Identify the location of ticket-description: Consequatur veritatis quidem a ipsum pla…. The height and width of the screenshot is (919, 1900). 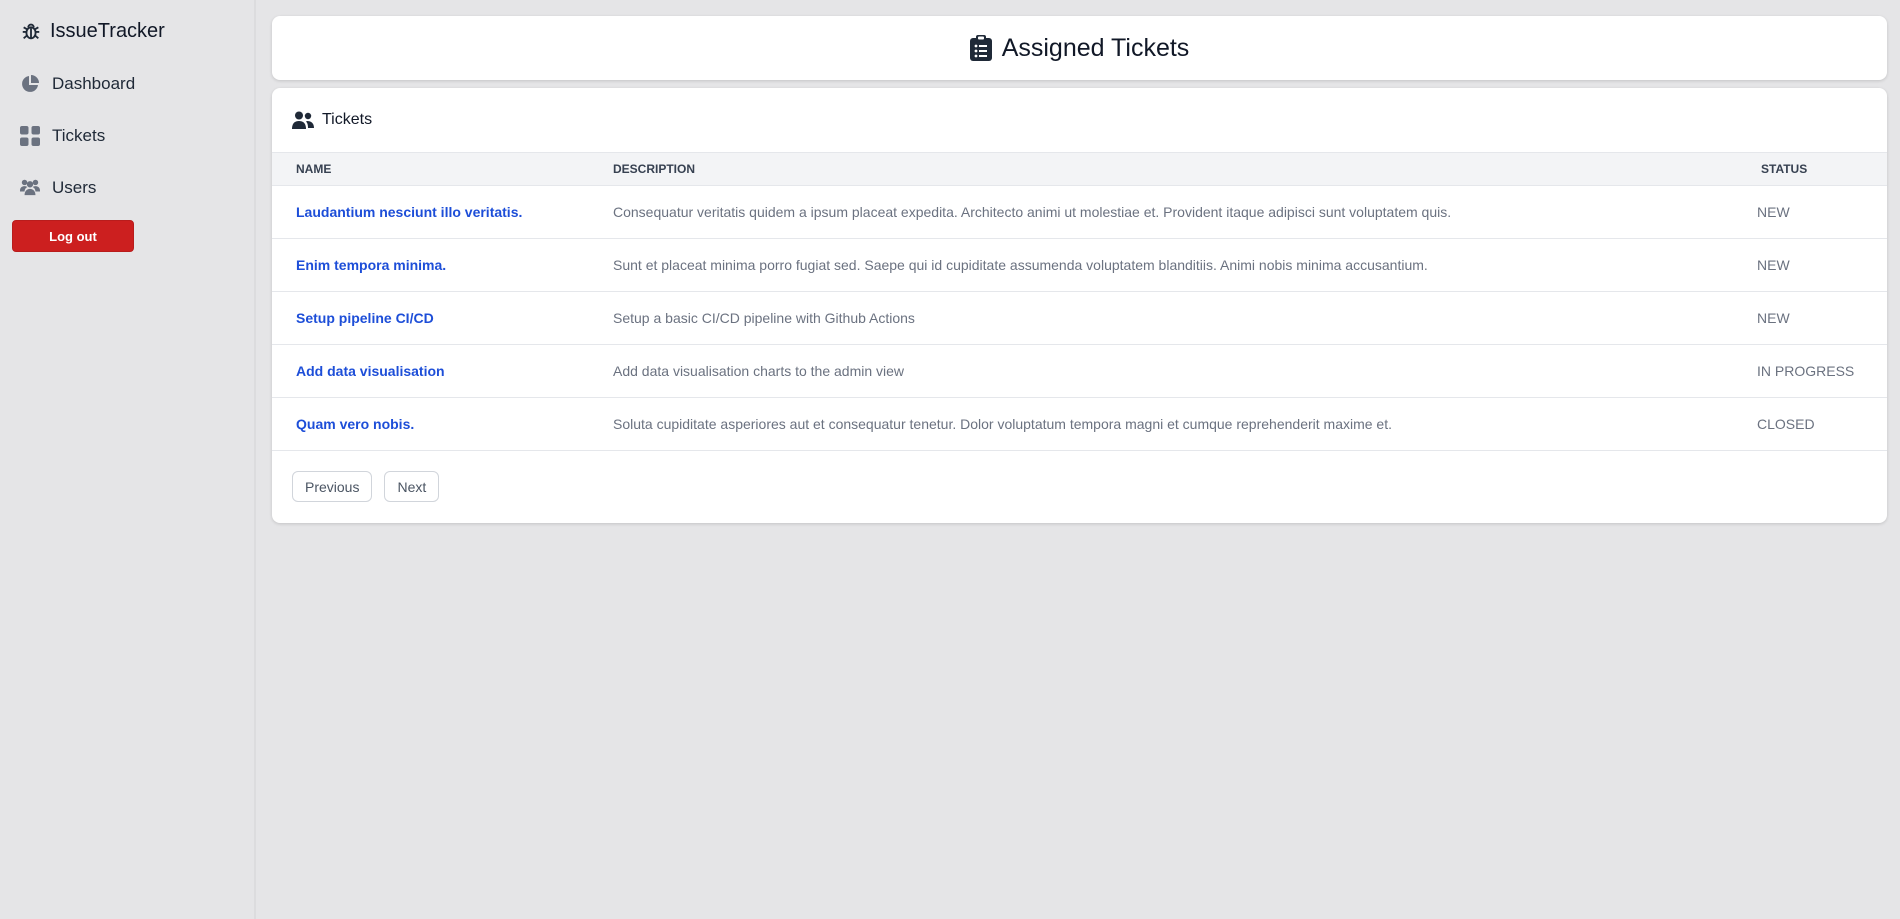
(1185, 212).